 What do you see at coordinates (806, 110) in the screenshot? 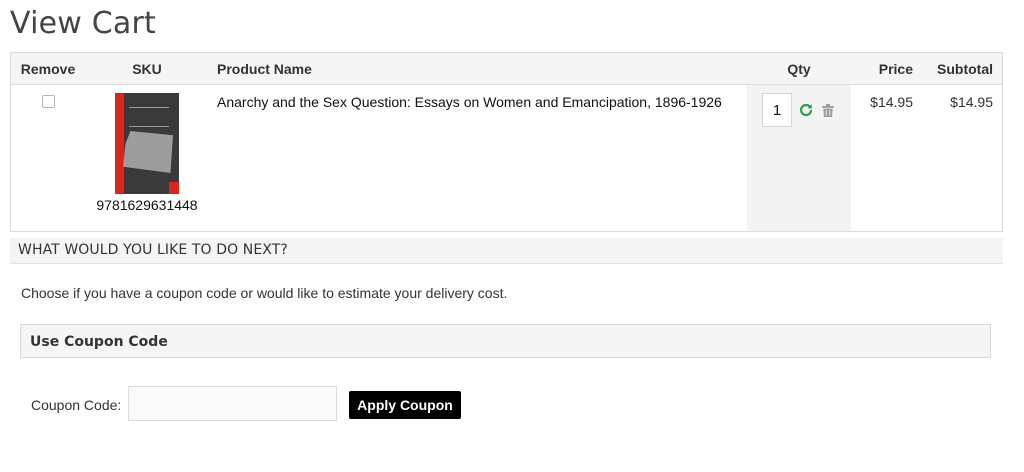
I see `refresh-icon` at bounding box center [806, 110].